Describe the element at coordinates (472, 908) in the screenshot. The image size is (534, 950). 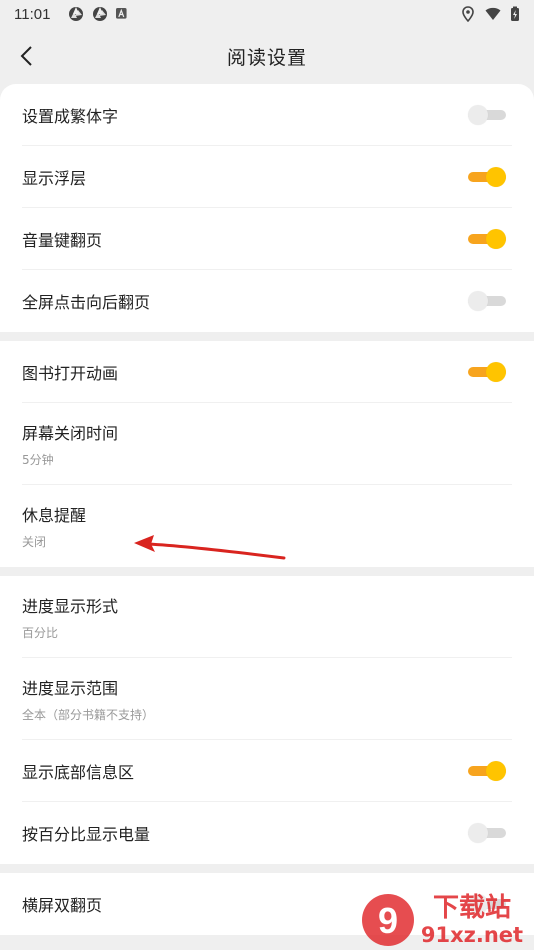
I see `watermark-title: 下载站` at that location.